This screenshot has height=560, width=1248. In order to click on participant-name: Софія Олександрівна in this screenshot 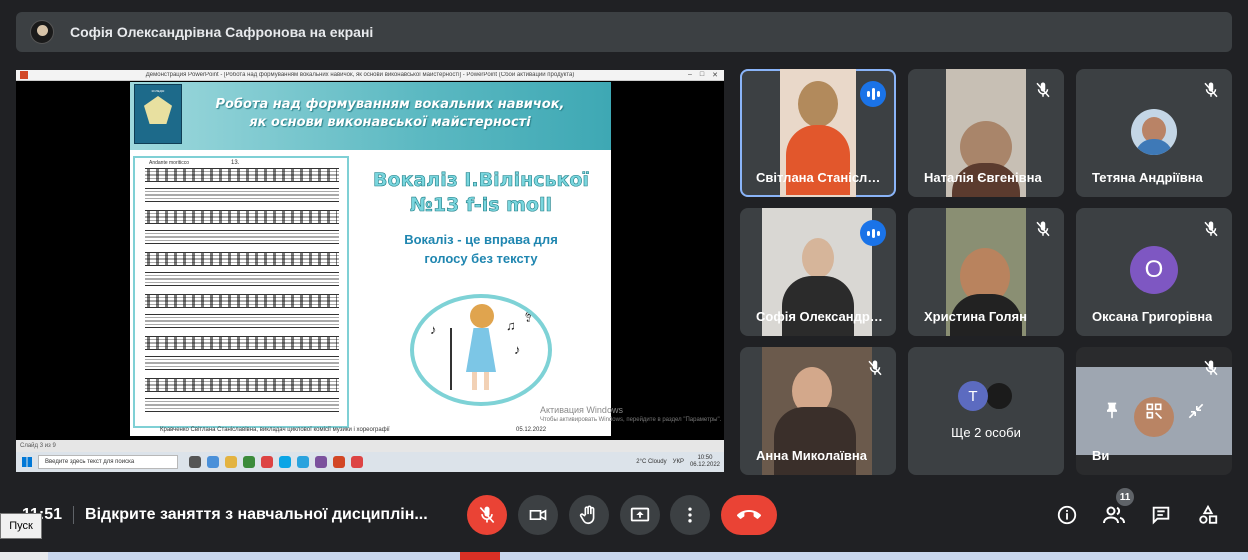, I will do `click(820, 316)`.